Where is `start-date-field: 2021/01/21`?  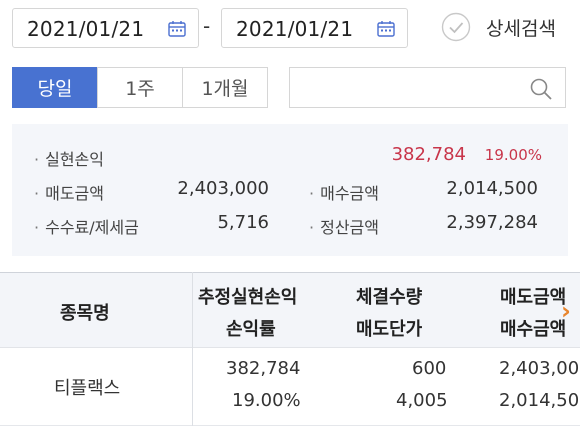
start-date-field: 2021/01/21 is located at coordinates (105, 28).